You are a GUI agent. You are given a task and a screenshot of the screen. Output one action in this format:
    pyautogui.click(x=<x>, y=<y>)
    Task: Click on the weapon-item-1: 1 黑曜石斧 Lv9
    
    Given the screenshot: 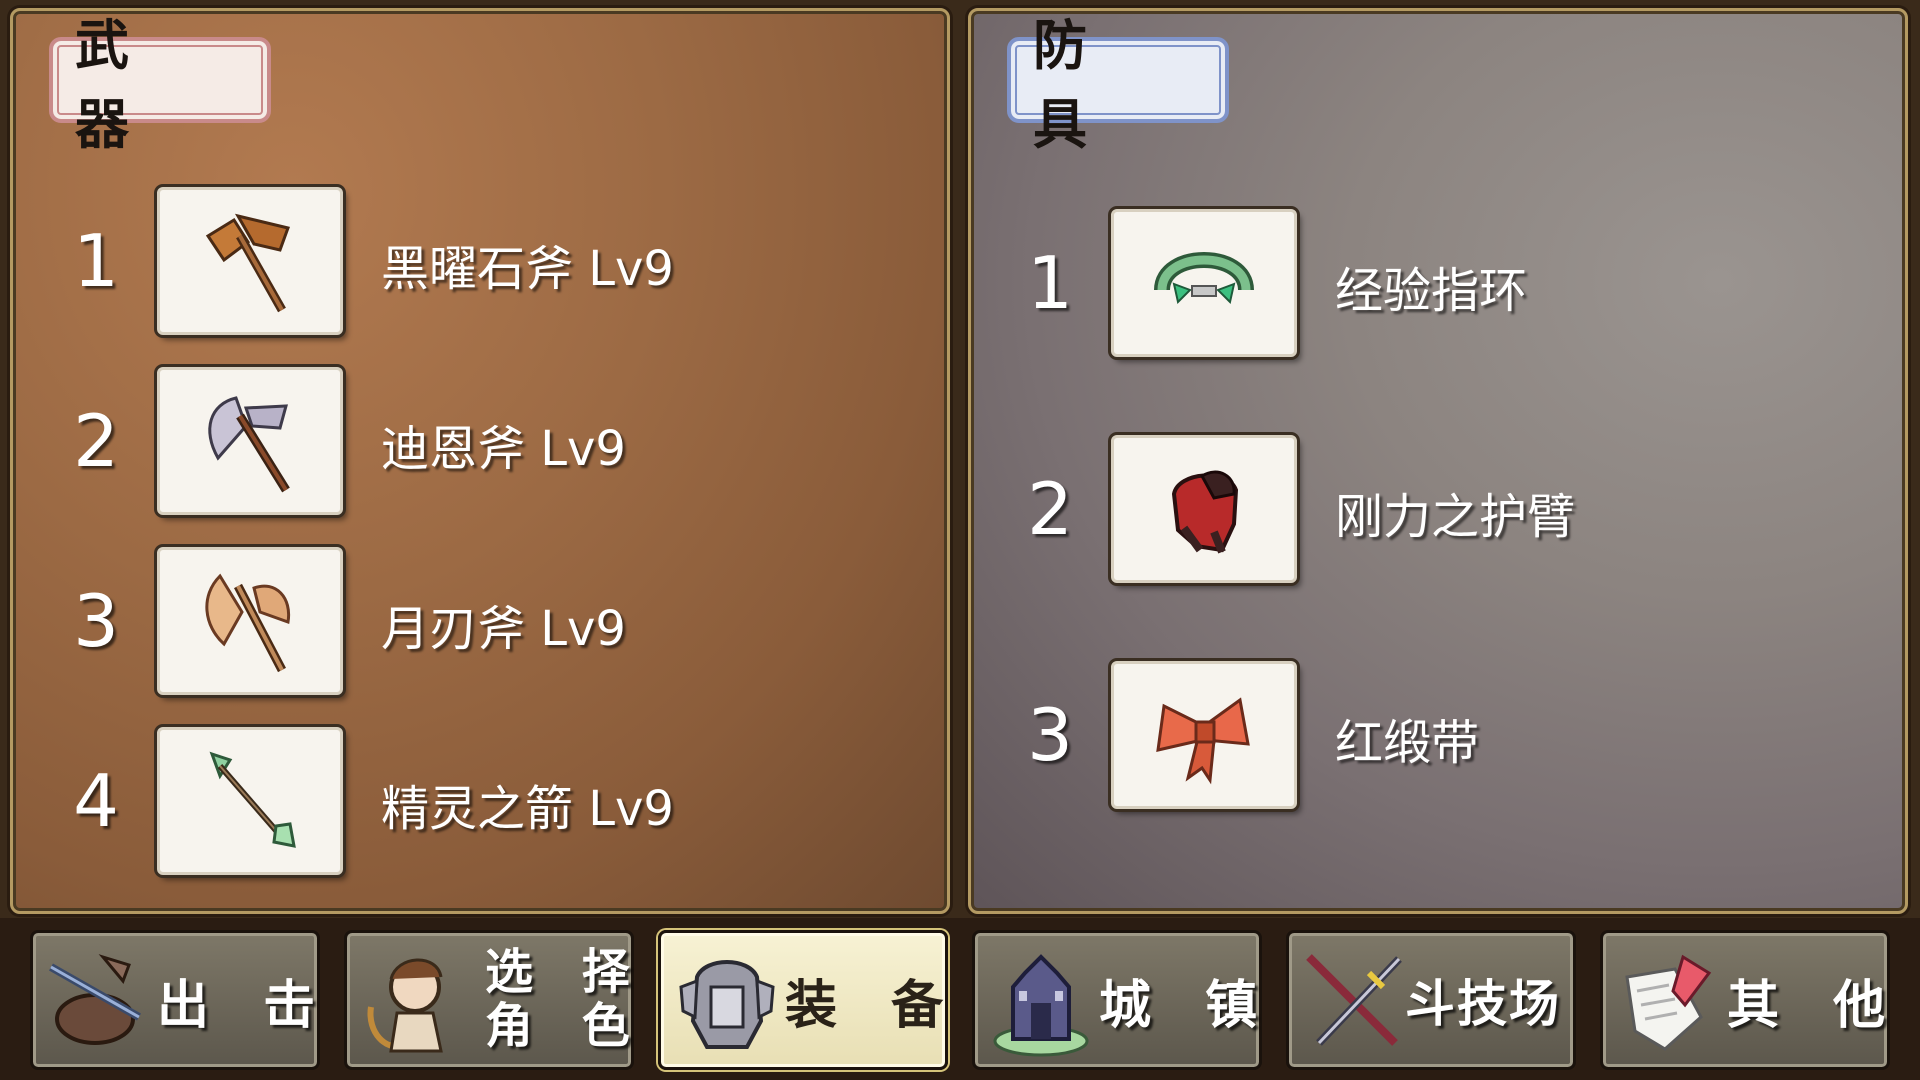 What is the action you would take?
    pyautogui.click(x=411, y=261)
    